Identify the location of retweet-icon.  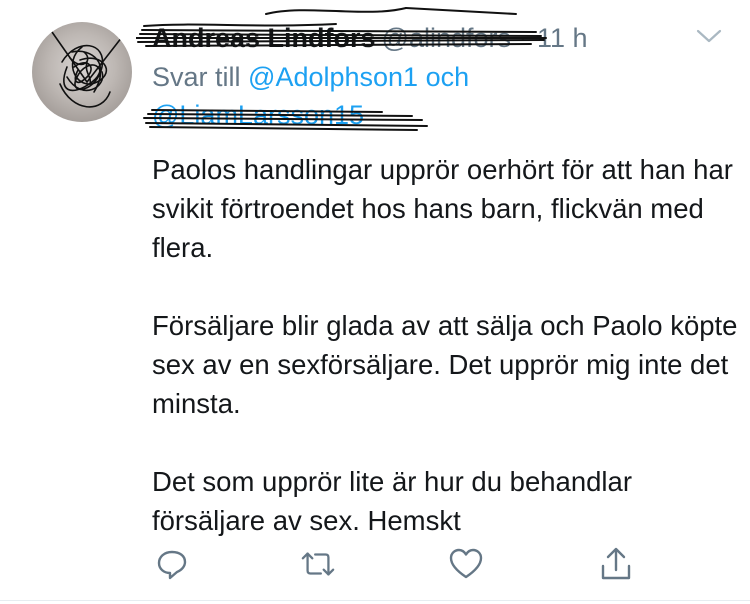
(318, 564).